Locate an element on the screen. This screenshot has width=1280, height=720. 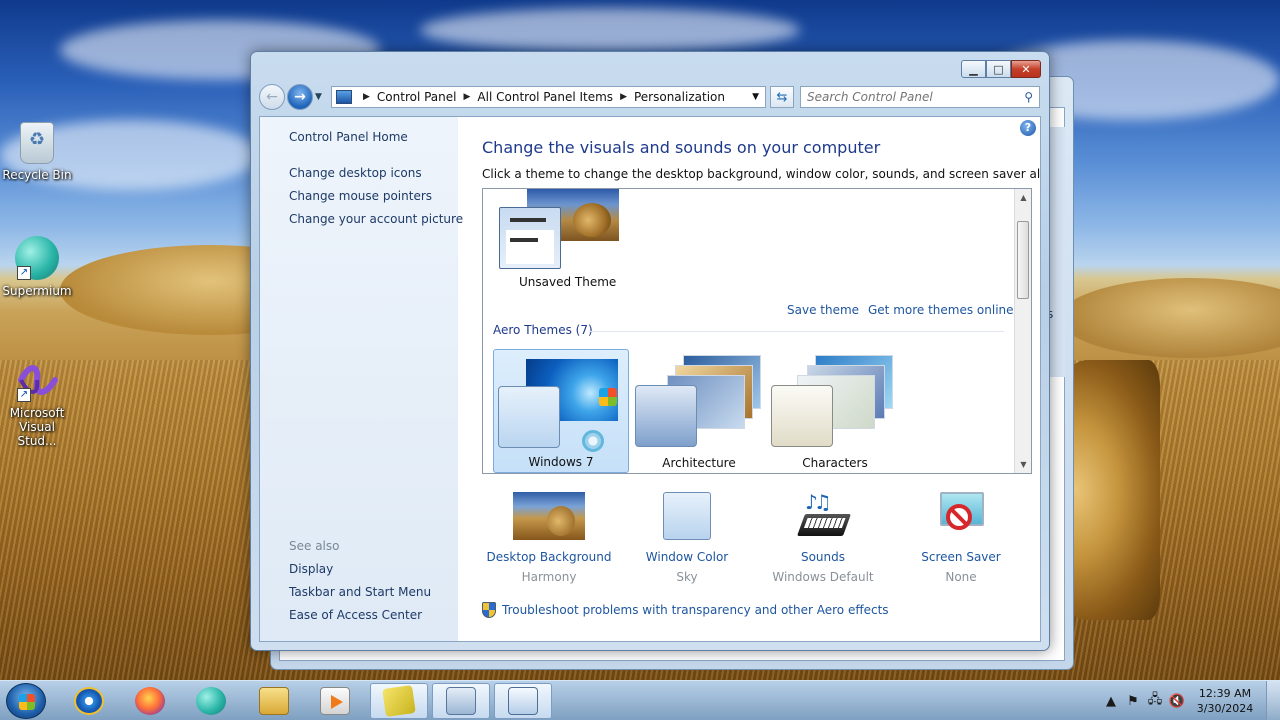
taskbar-control-panel is located at coordinates (461, 701).